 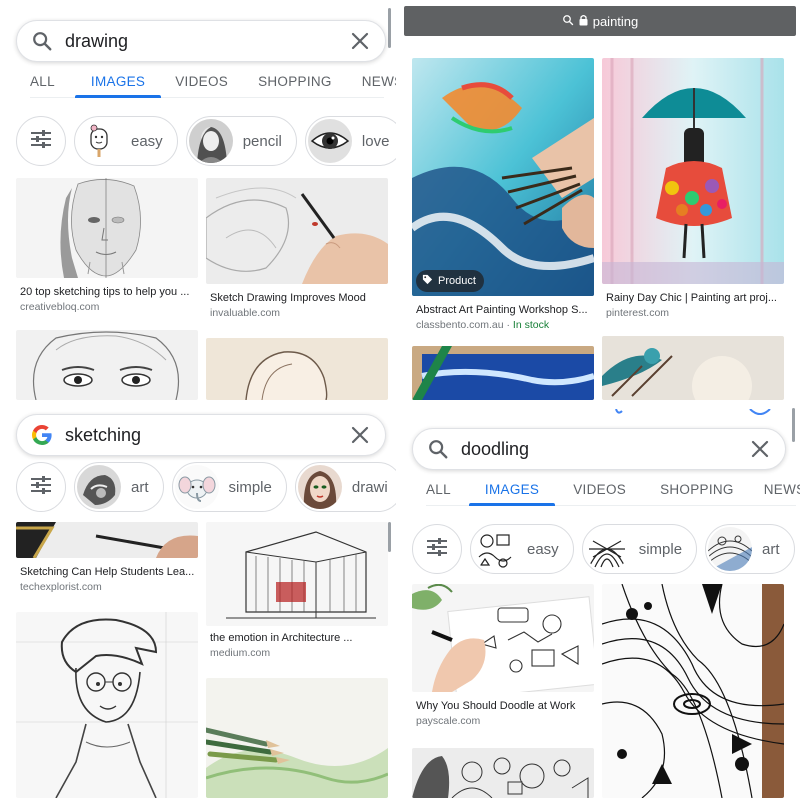 I want to click on google-logo, so click(x=42, y=435).